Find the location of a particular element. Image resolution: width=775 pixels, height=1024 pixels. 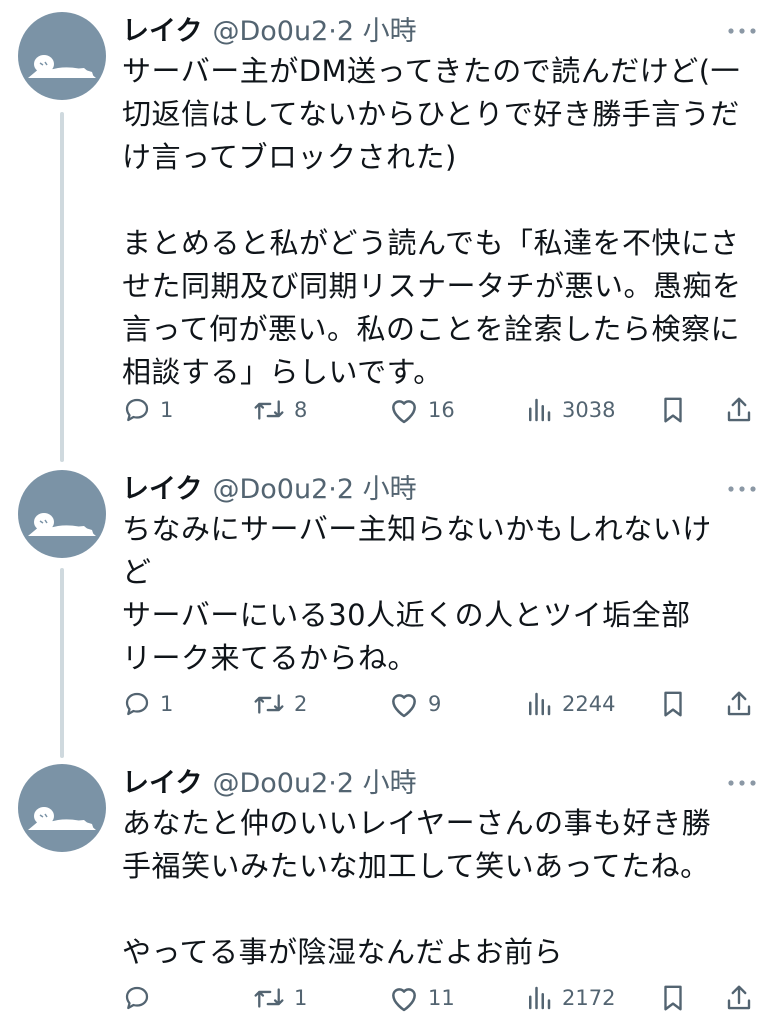

reply-button is located at coordinates (141, 998).